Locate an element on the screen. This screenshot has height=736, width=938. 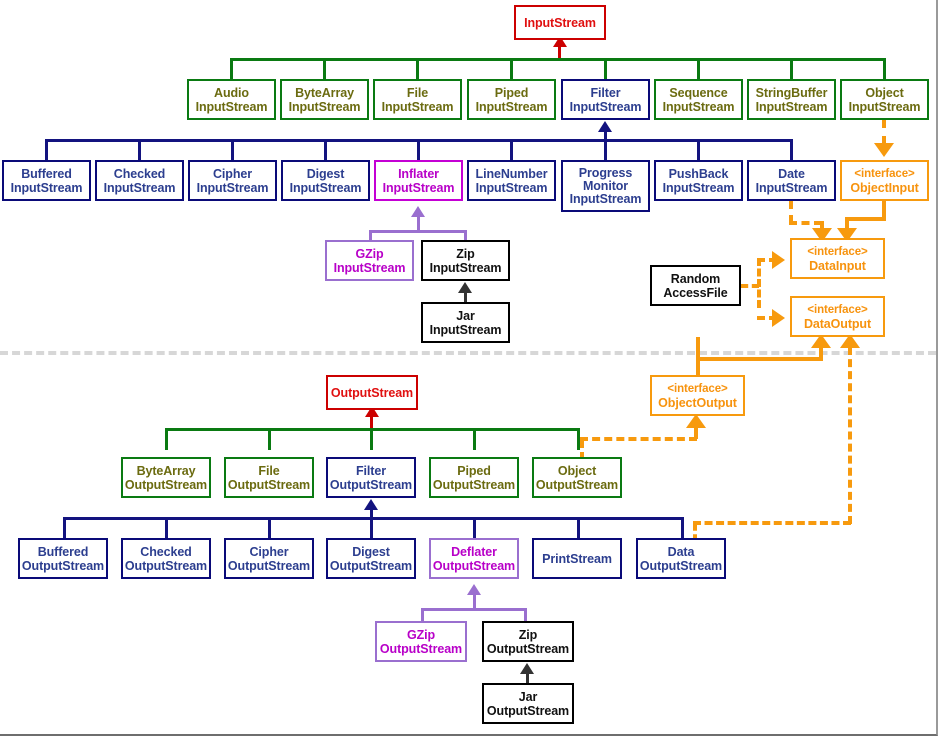
class-box-gzip-output-stream: GZip OutputStream is located at coordinates (421, 641).